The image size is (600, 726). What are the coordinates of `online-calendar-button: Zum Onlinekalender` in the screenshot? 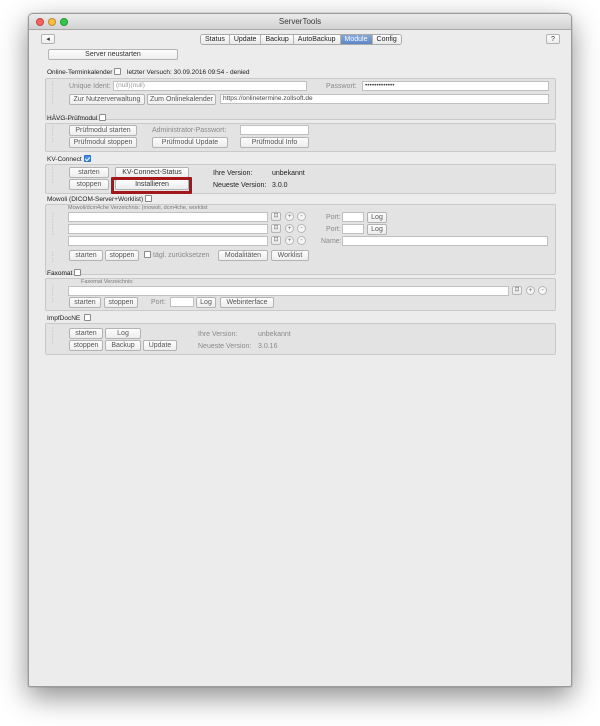 It's located at (181, 99).